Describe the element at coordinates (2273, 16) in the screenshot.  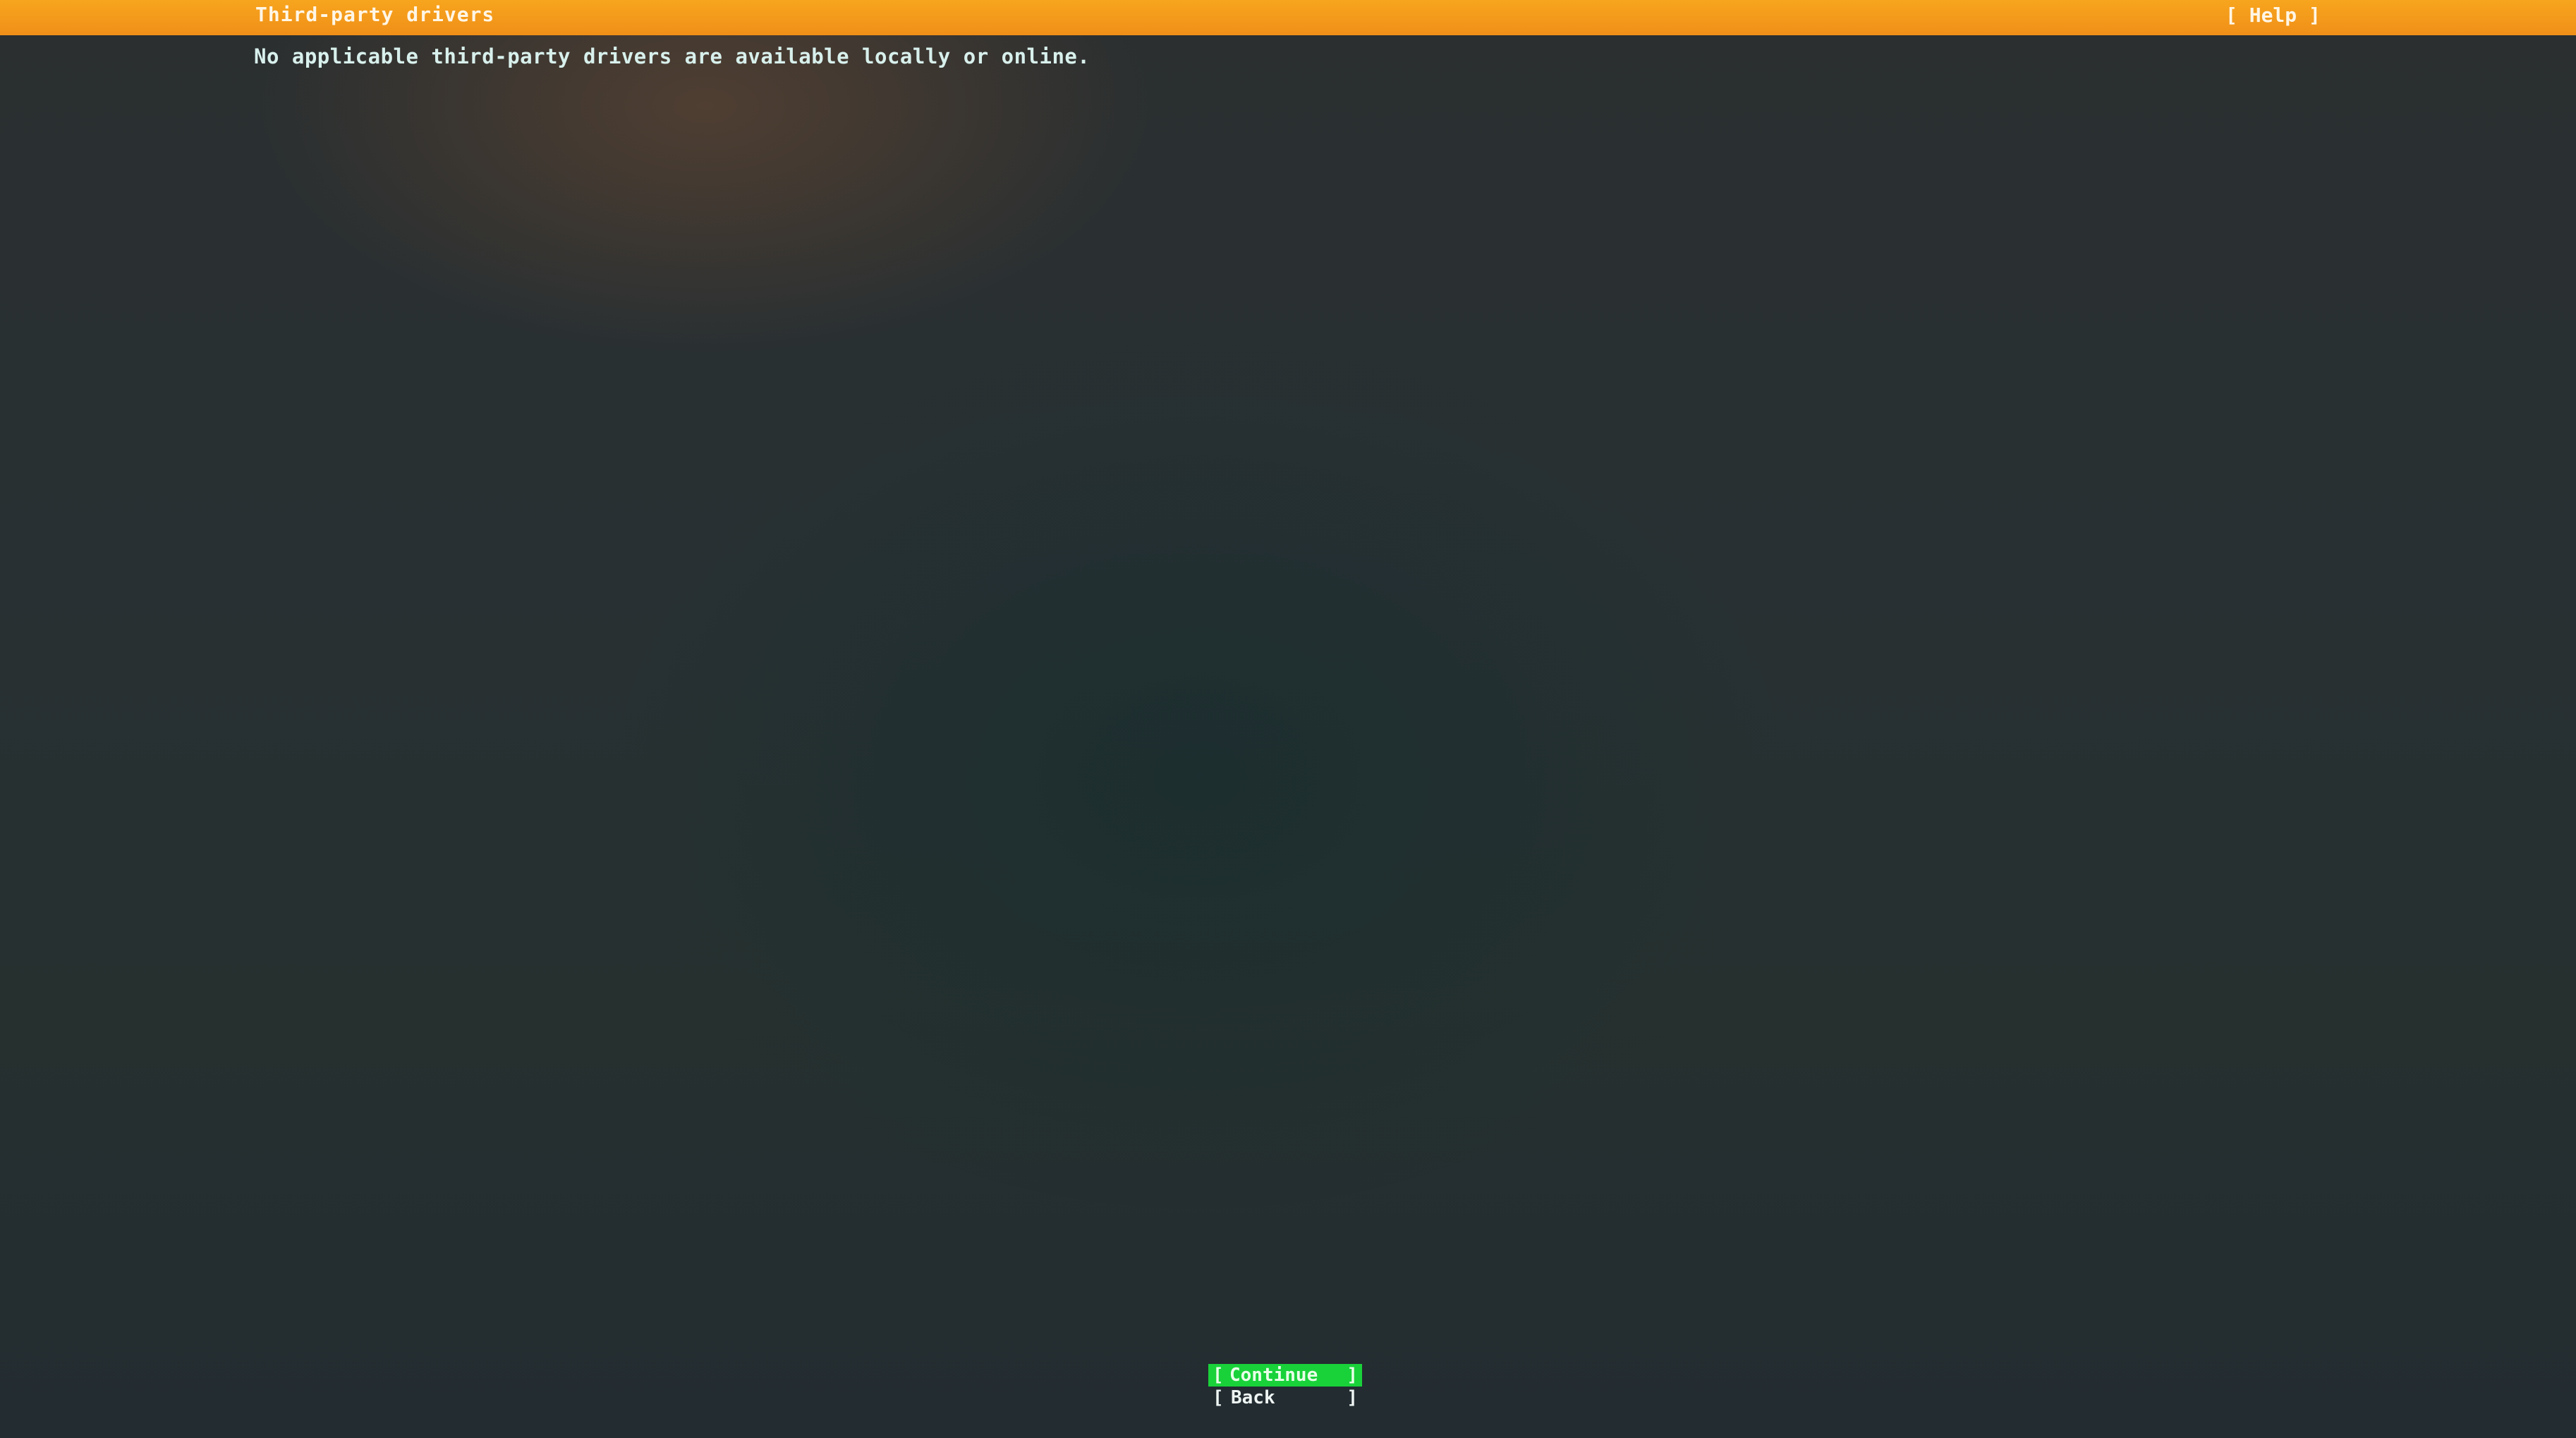
I see `help-button: [ Help ]` at that location.